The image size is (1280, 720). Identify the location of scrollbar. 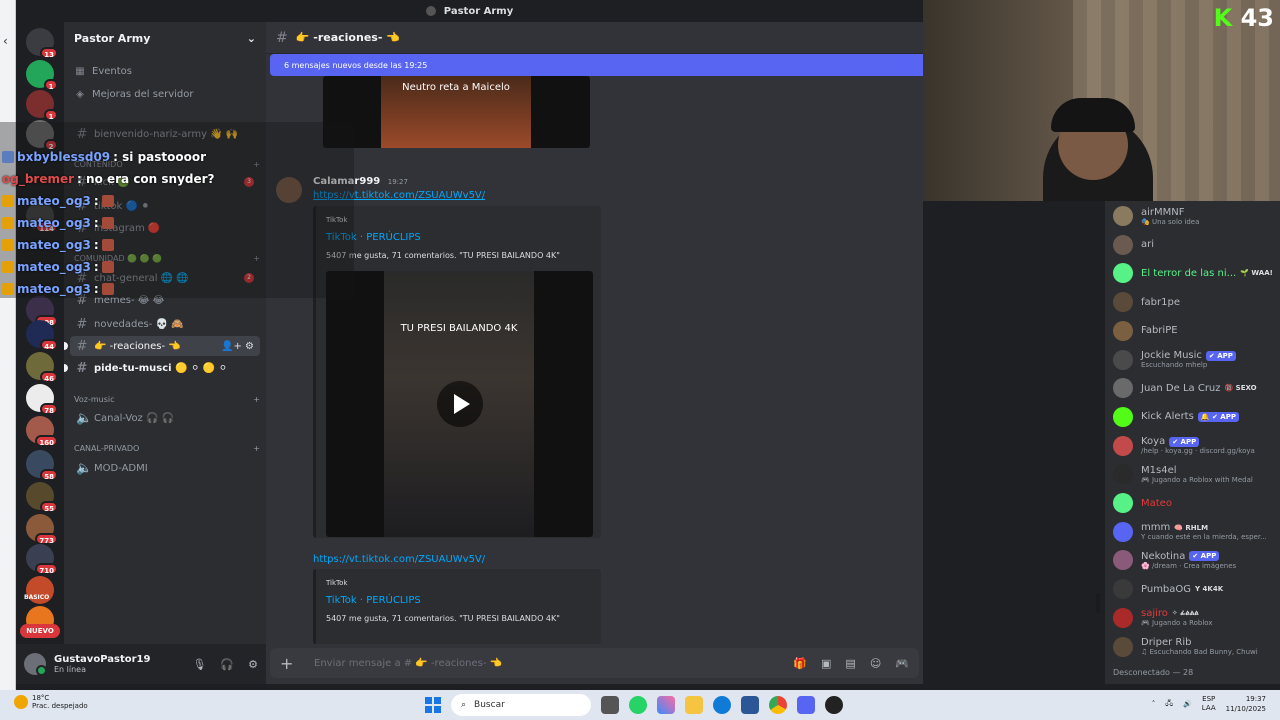
(1098, 603).